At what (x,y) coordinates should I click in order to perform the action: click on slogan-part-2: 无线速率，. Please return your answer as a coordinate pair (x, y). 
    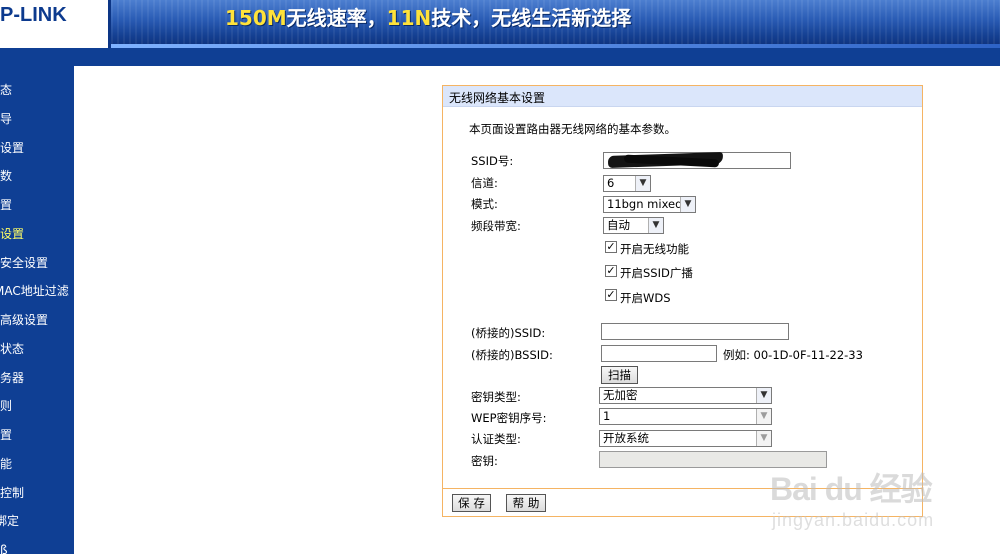
    Looking at the image, I should click on (336, 18).